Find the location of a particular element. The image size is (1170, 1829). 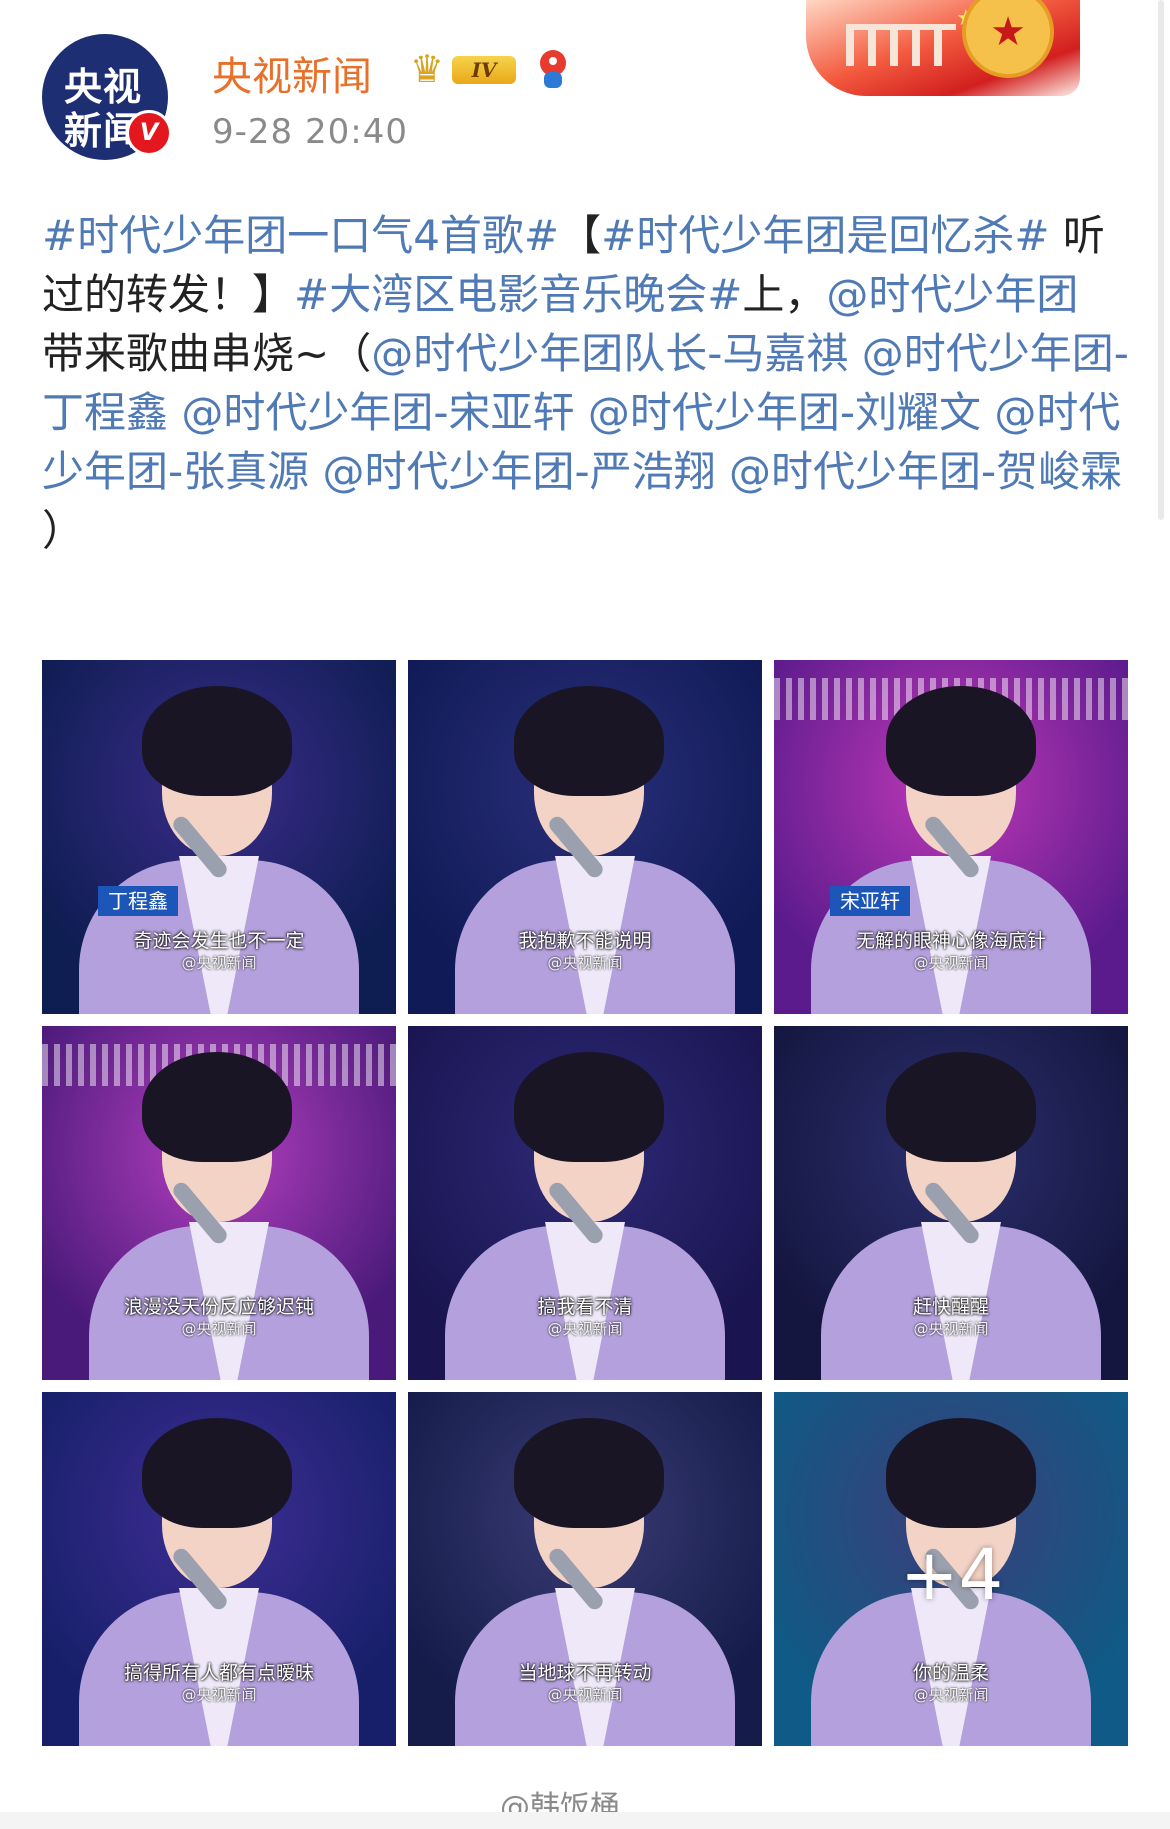

verified-badge: V is located at coordinates (149, 133).